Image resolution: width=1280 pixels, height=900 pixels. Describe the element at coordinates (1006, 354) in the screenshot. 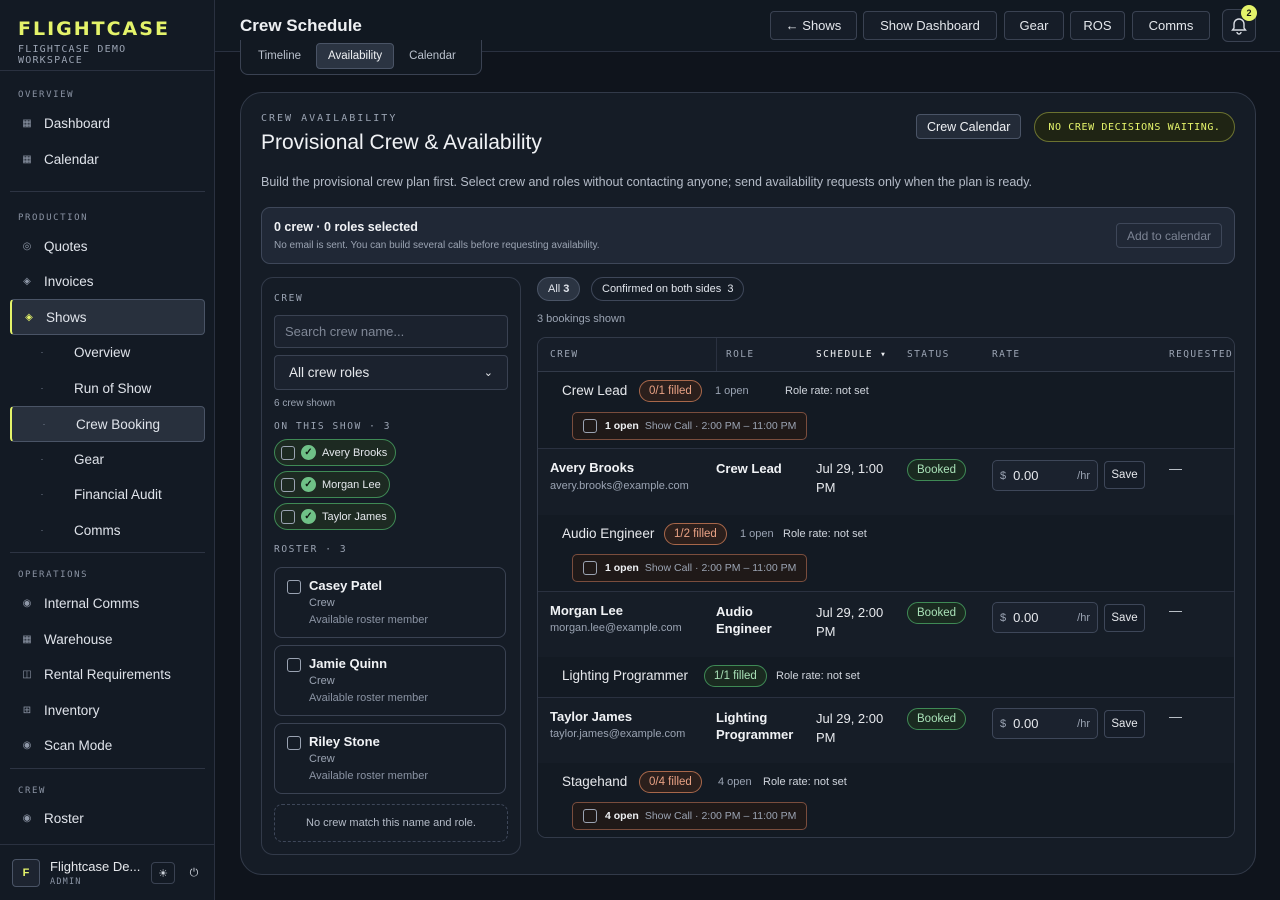

I see `column-header-rate: RATE` at that location.